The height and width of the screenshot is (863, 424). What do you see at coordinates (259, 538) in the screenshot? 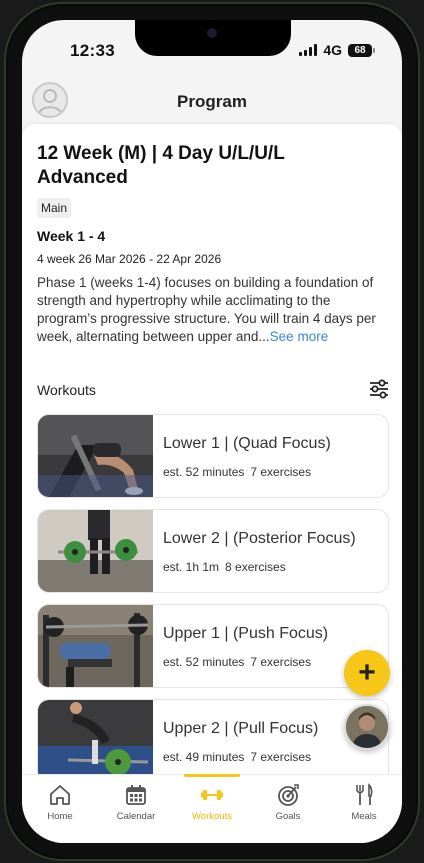
I see `workout-name: Lower 2 | (Posterior Focus)` at bounding box center [259, 538].